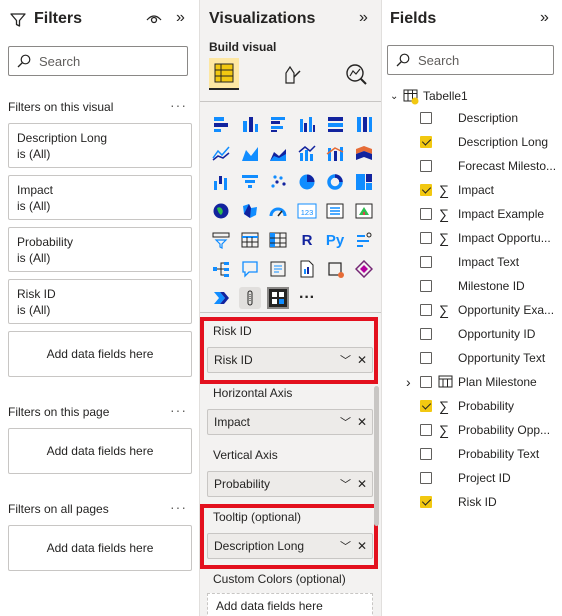 Image resolution: width=562 pixels, height=616 pixels. Describe the element at coordinates (472, 96) in the screenshot. I see `table-node-tabelle1: ⌄ Tabelle1` at that location.